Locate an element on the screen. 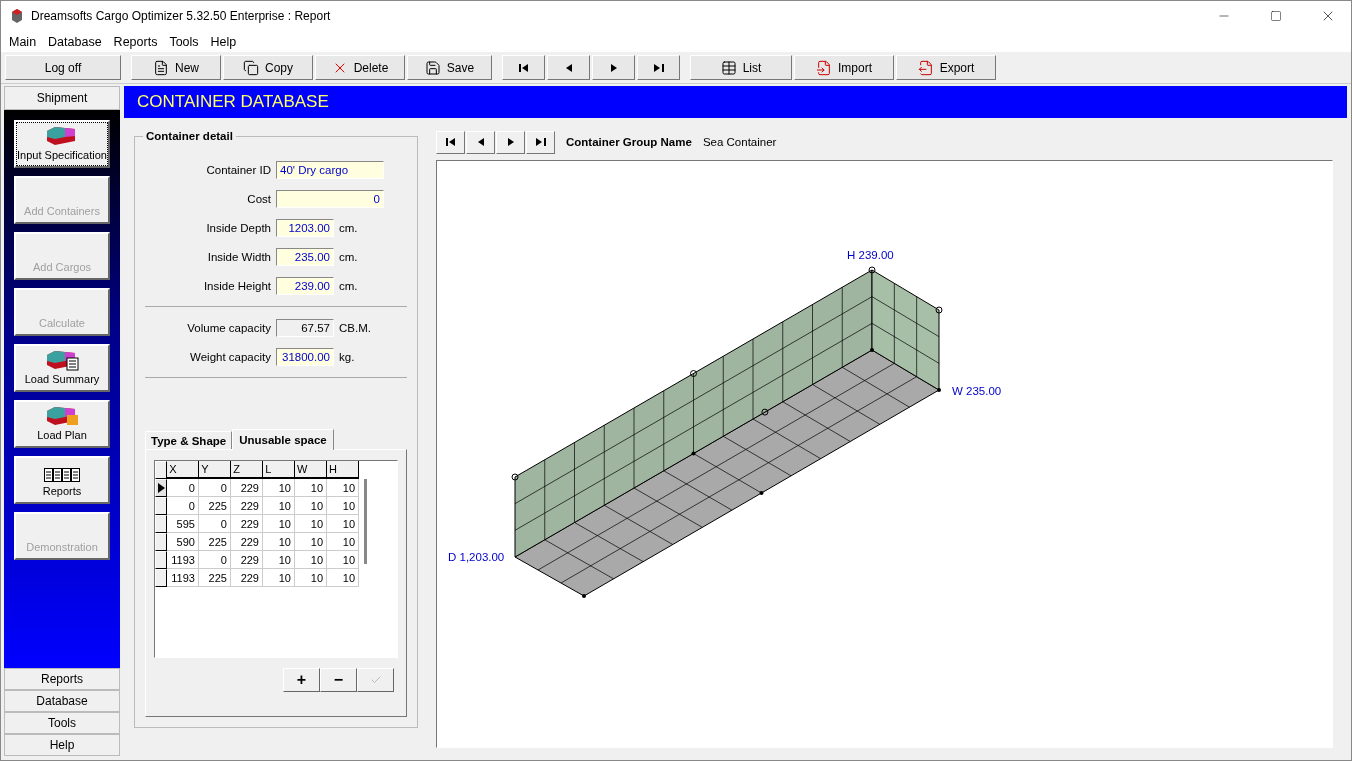  toolbar-button: Delete is located at coordinates (360, 67).